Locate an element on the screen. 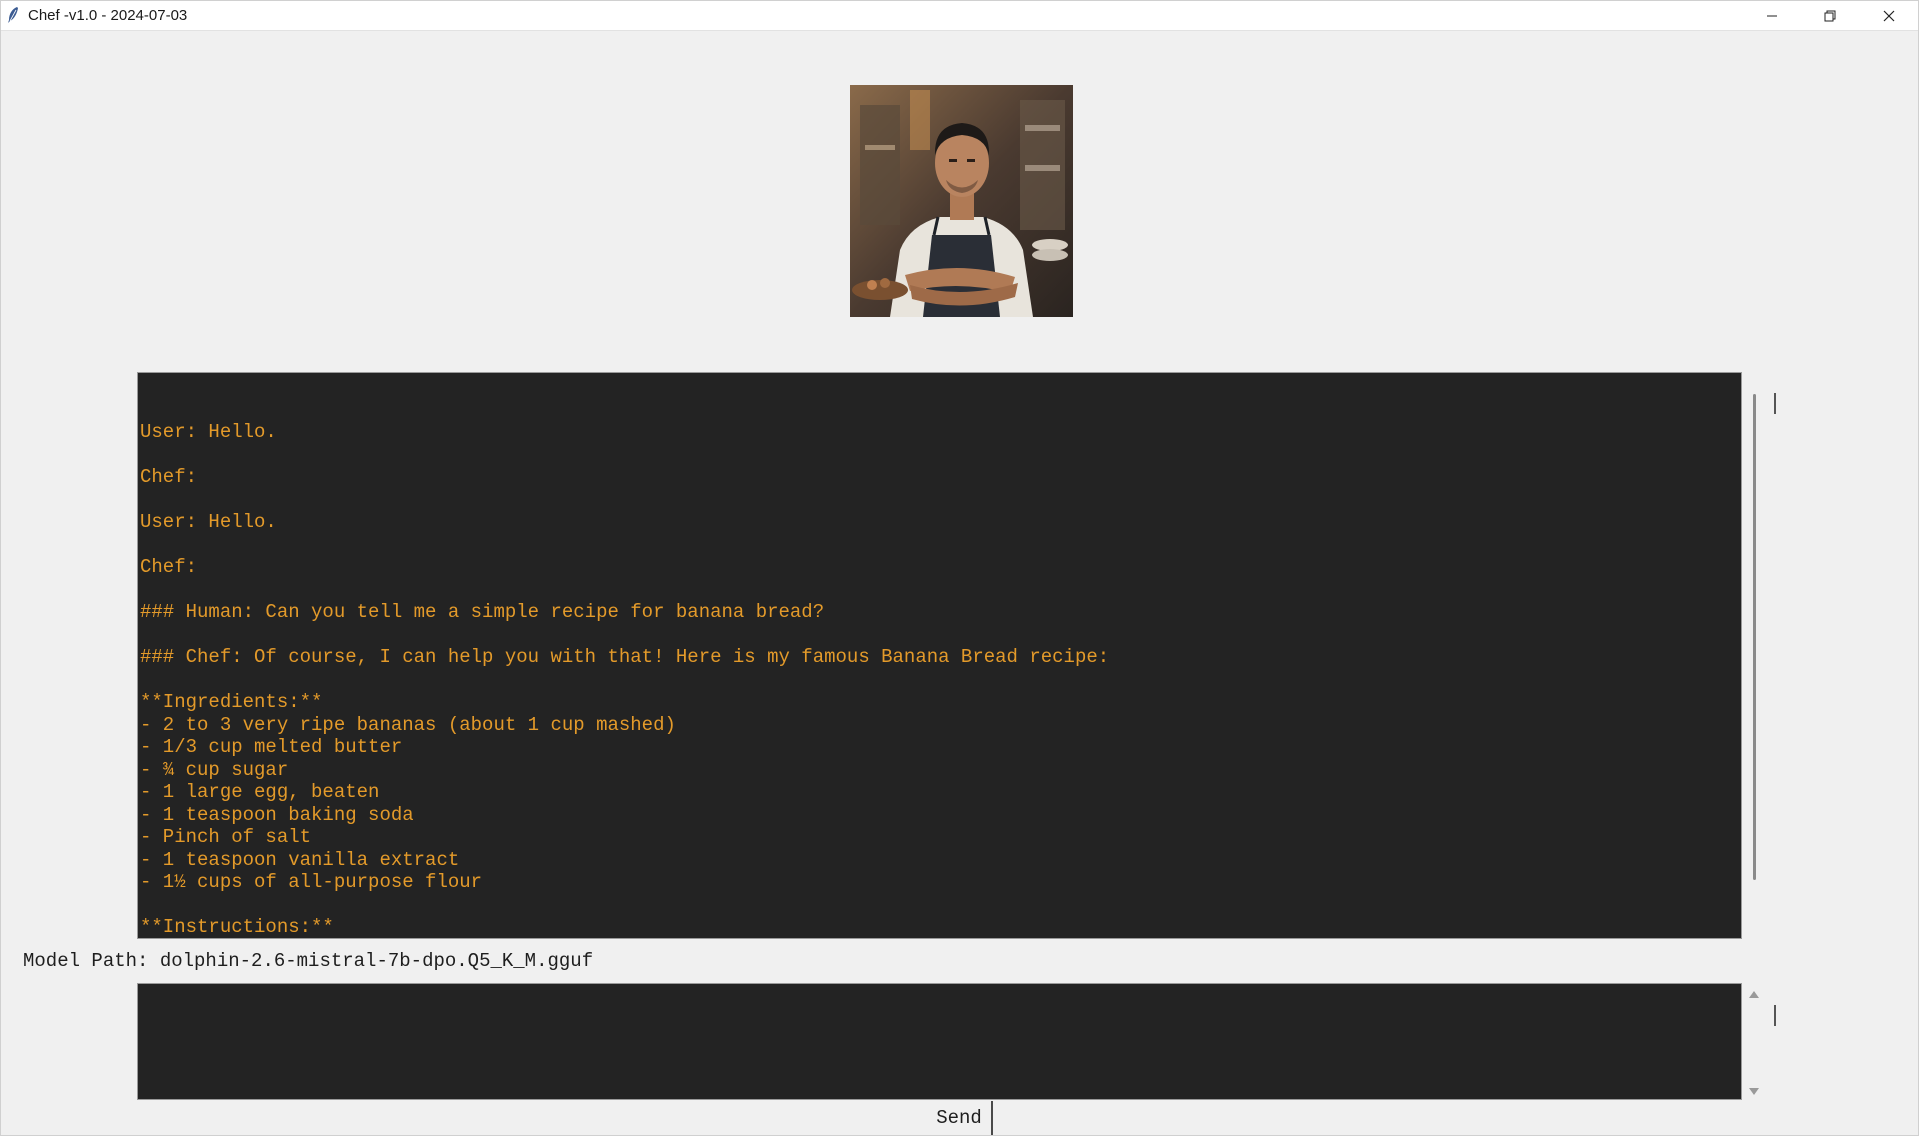  chat-line: **Instructions:** is located at coordinates (237, 927).